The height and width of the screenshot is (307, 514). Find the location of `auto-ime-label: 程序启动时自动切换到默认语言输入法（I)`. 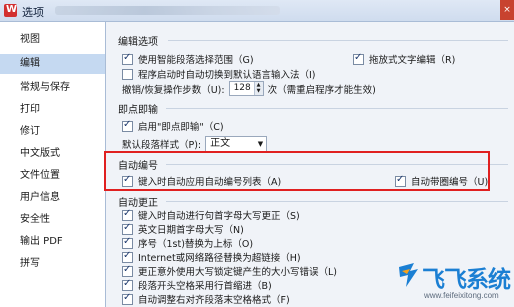

auto-ime-label: 程序启动时自动切换到默认语言输入法（I) is located at coordinates (227, 75).